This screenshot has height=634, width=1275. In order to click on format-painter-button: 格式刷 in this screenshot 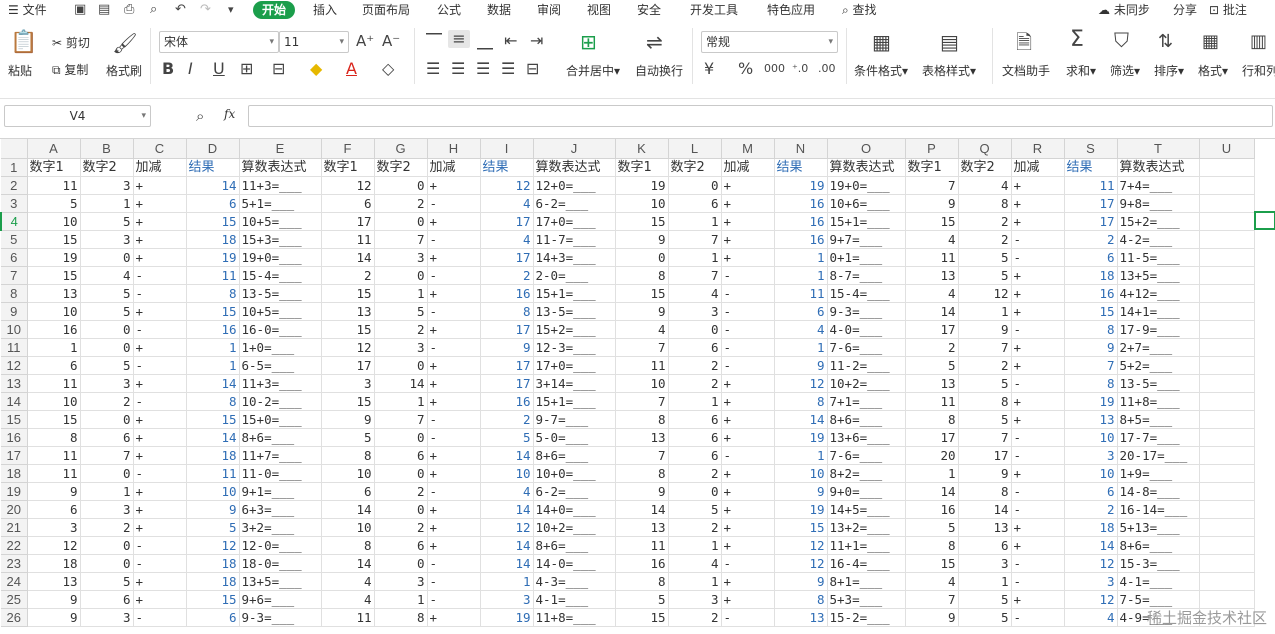, I will do `click(124, 70)`.